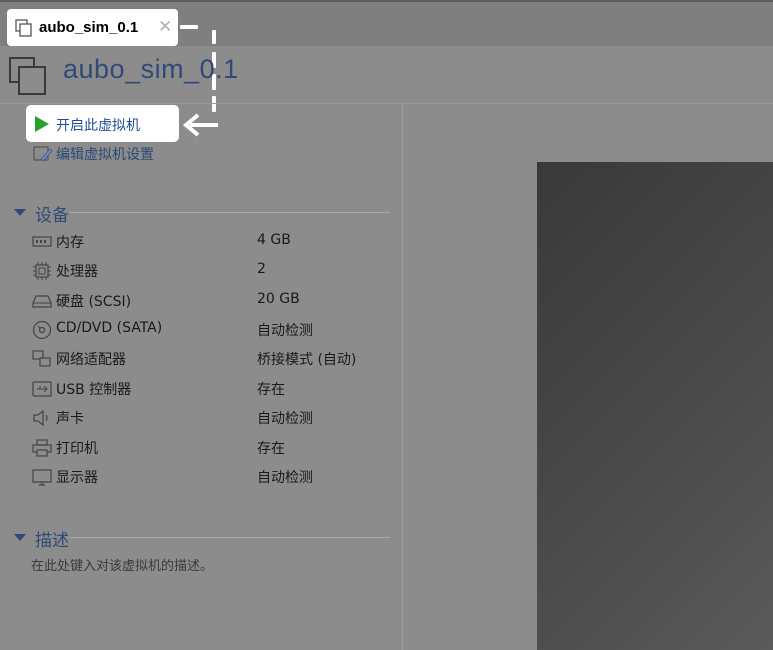 The width and height of the screenshot is (773, 650). I want to click on device-value: 2, so click(261, 269).